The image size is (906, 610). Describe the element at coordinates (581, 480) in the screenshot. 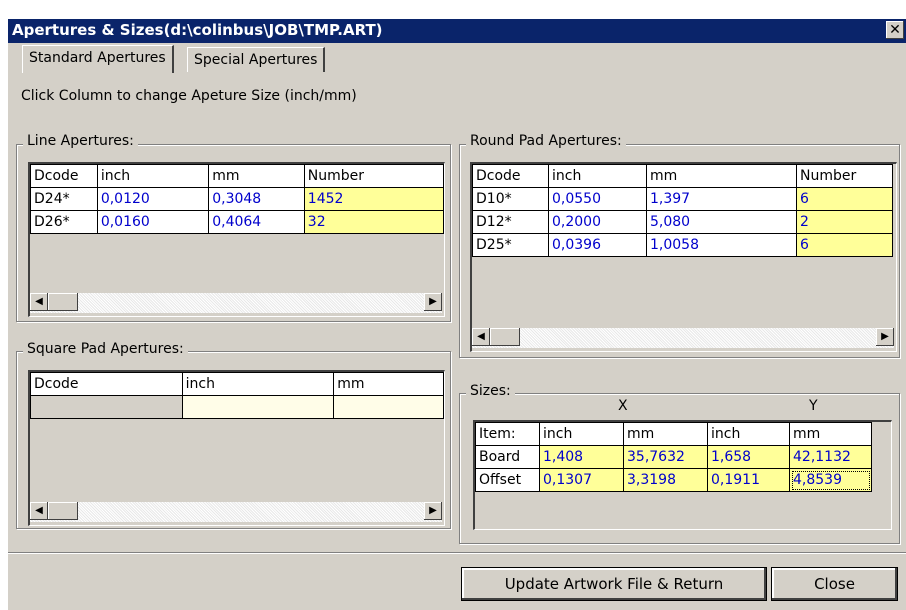

I see `x-inch-cell: 0,1307` at that location.